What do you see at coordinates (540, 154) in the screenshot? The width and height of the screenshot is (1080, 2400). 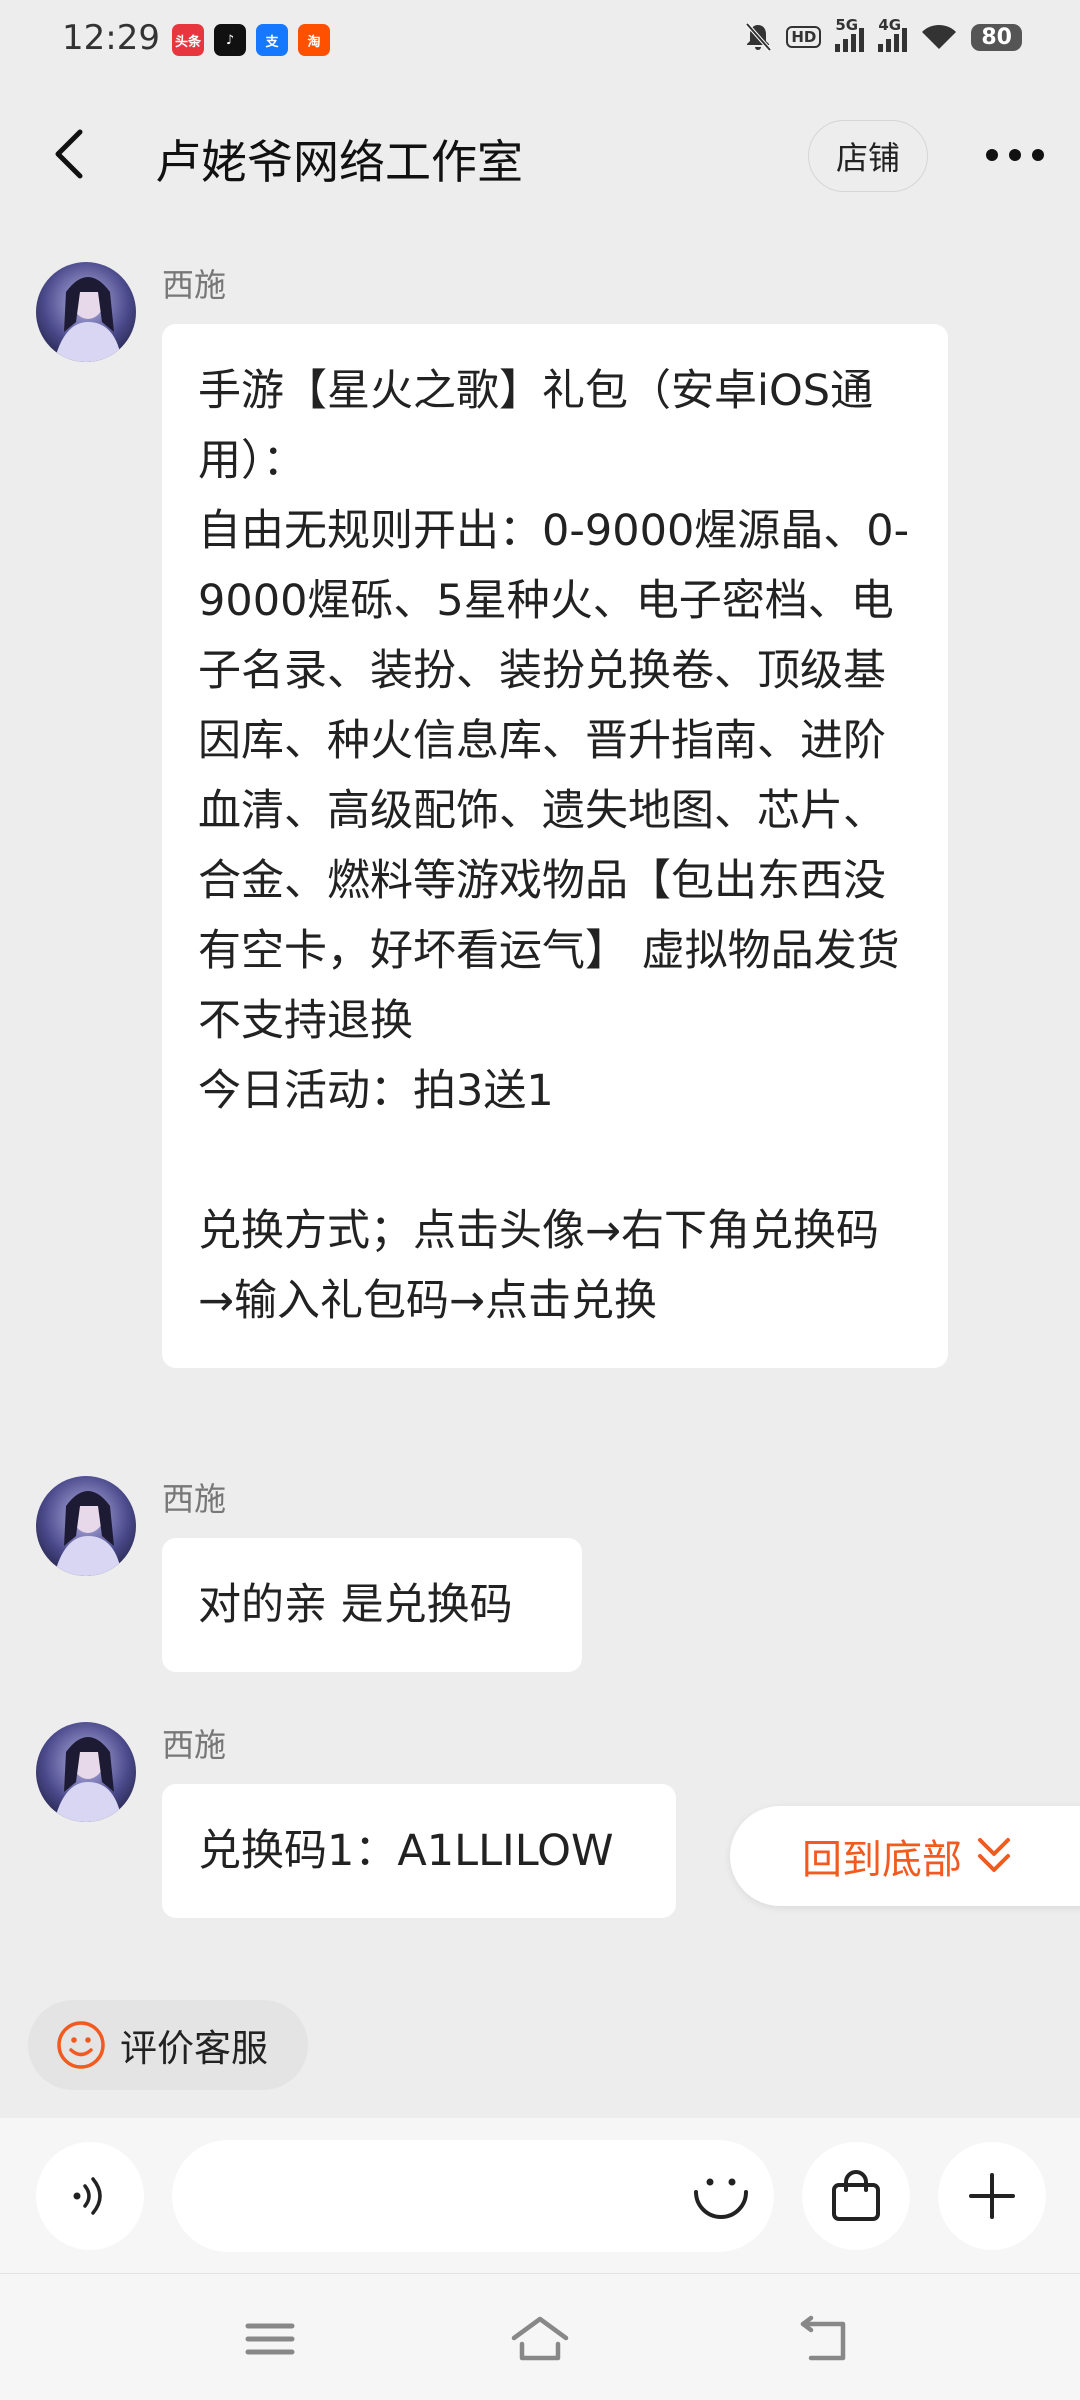 I see `chat-header: 卢姥爷网络工作室 店铺` at bounding box center [540, 154].